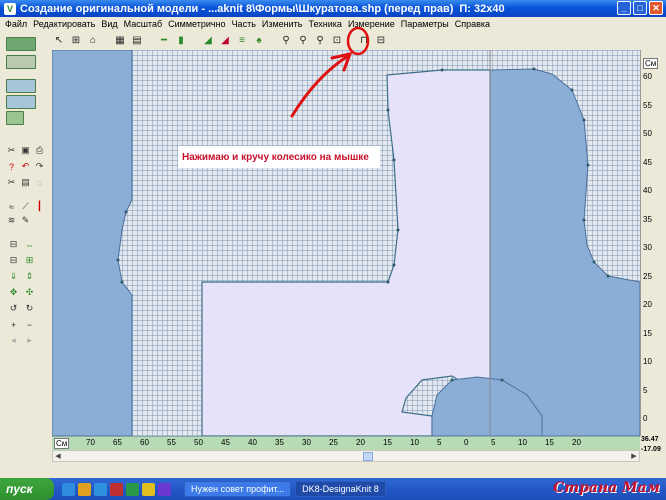  What do you see at coordinates (647, 105) in the screenshot?
I see `vertical-ruler-tick: 55` at bounding box center [647, 105].